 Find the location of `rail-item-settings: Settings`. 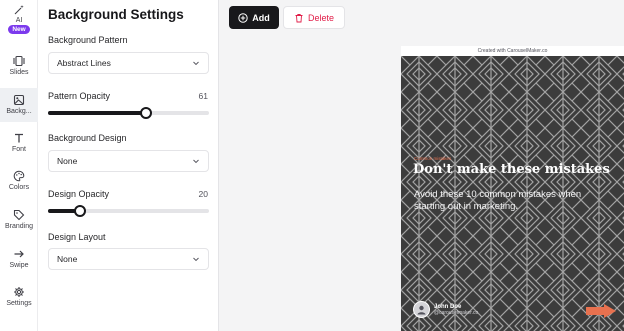

rail-item-settings: Settings is located at coordinates (19, 296).